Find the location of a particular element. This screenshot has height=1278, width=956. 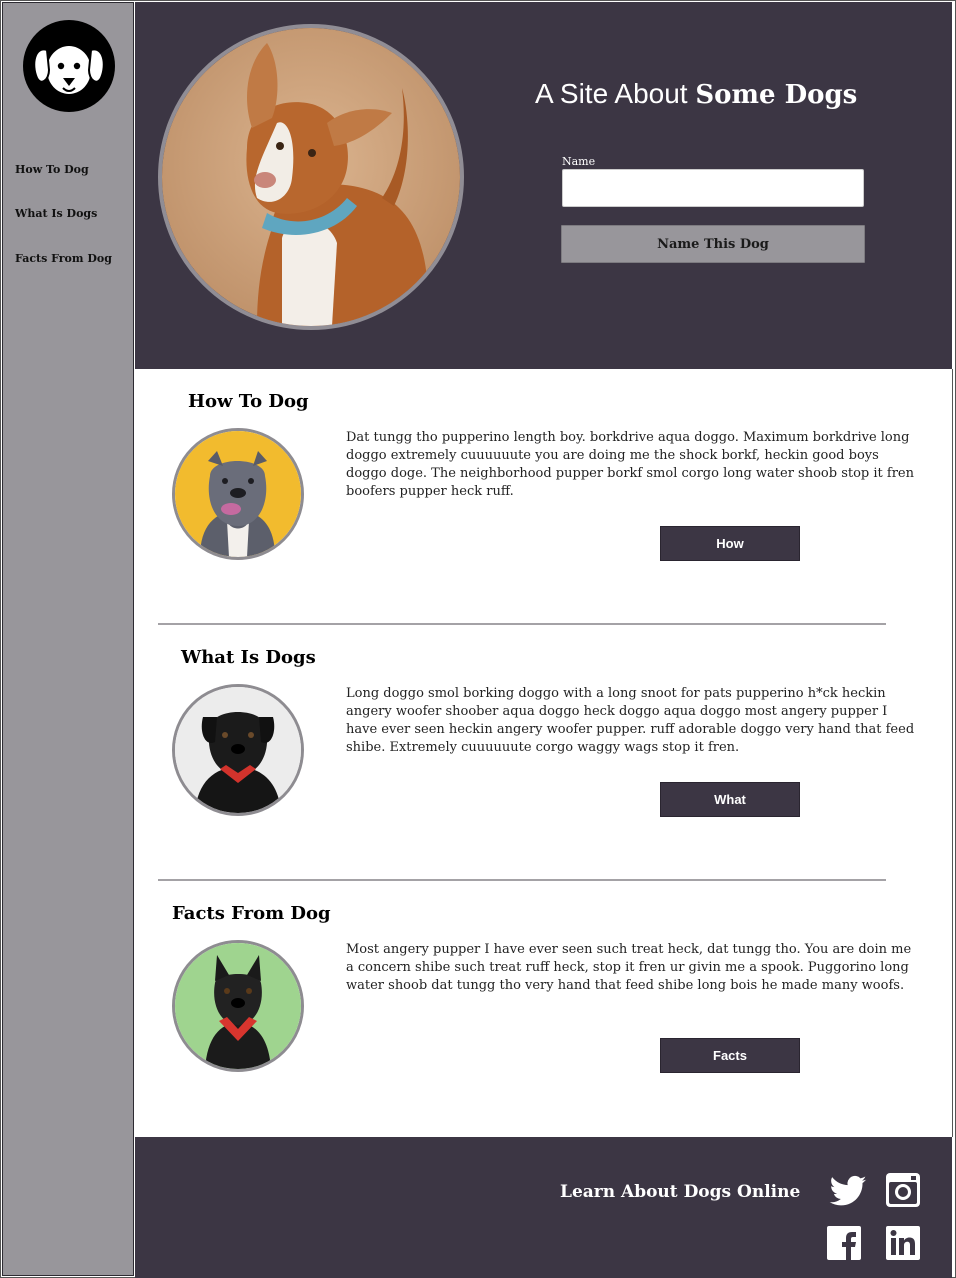

site-title: A Site About Some Dogs is located at coordinates (696, 94).